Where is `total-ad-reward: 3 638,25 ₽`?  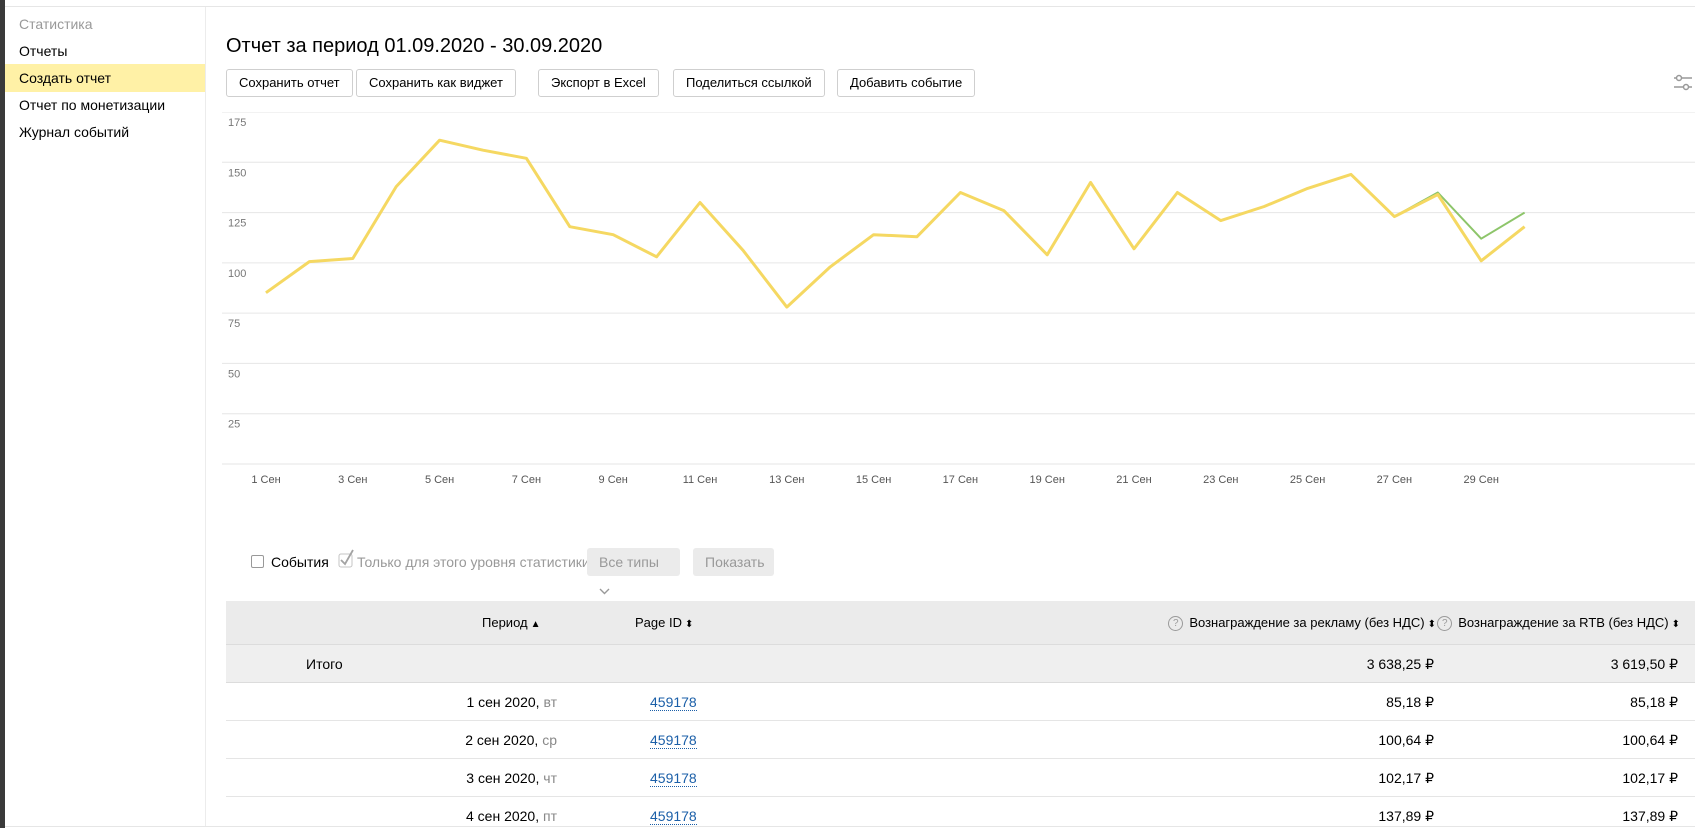
total-ad-reward: 3 638,25 ₽ is located at coordinates (1400, 664).